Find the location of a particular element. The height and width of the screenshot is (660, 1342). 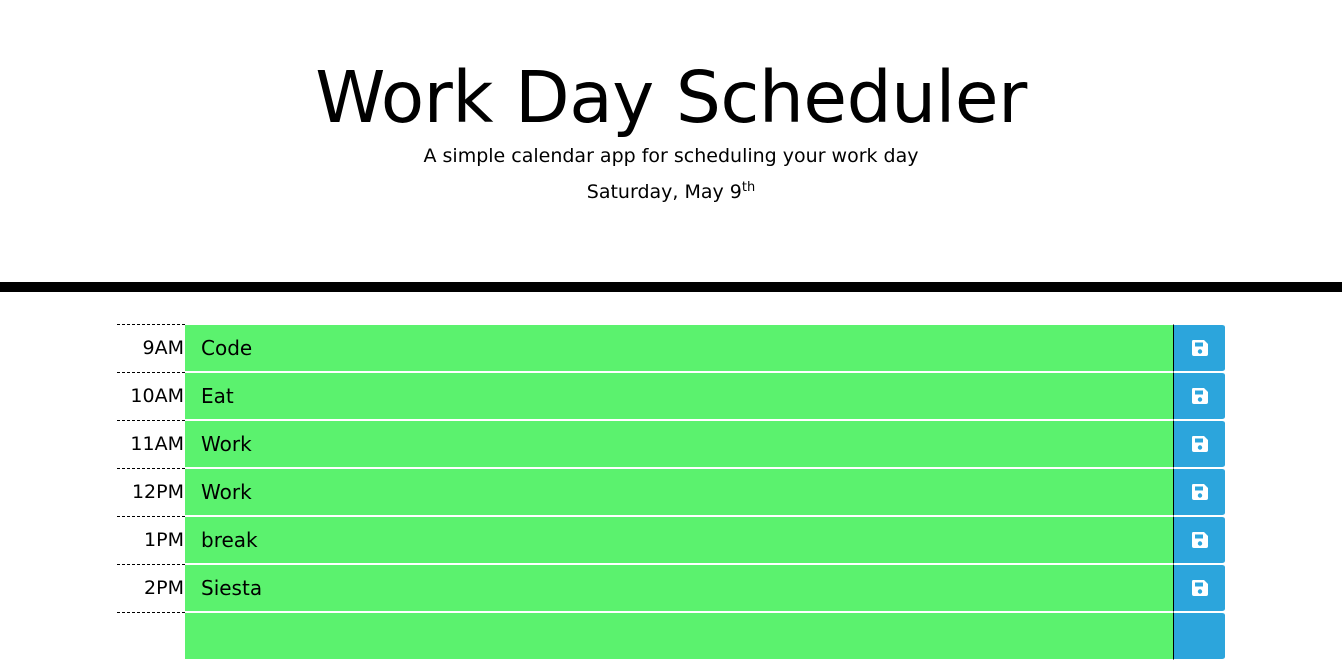

hour-label: 2PM is located at coordinates (151, 588).